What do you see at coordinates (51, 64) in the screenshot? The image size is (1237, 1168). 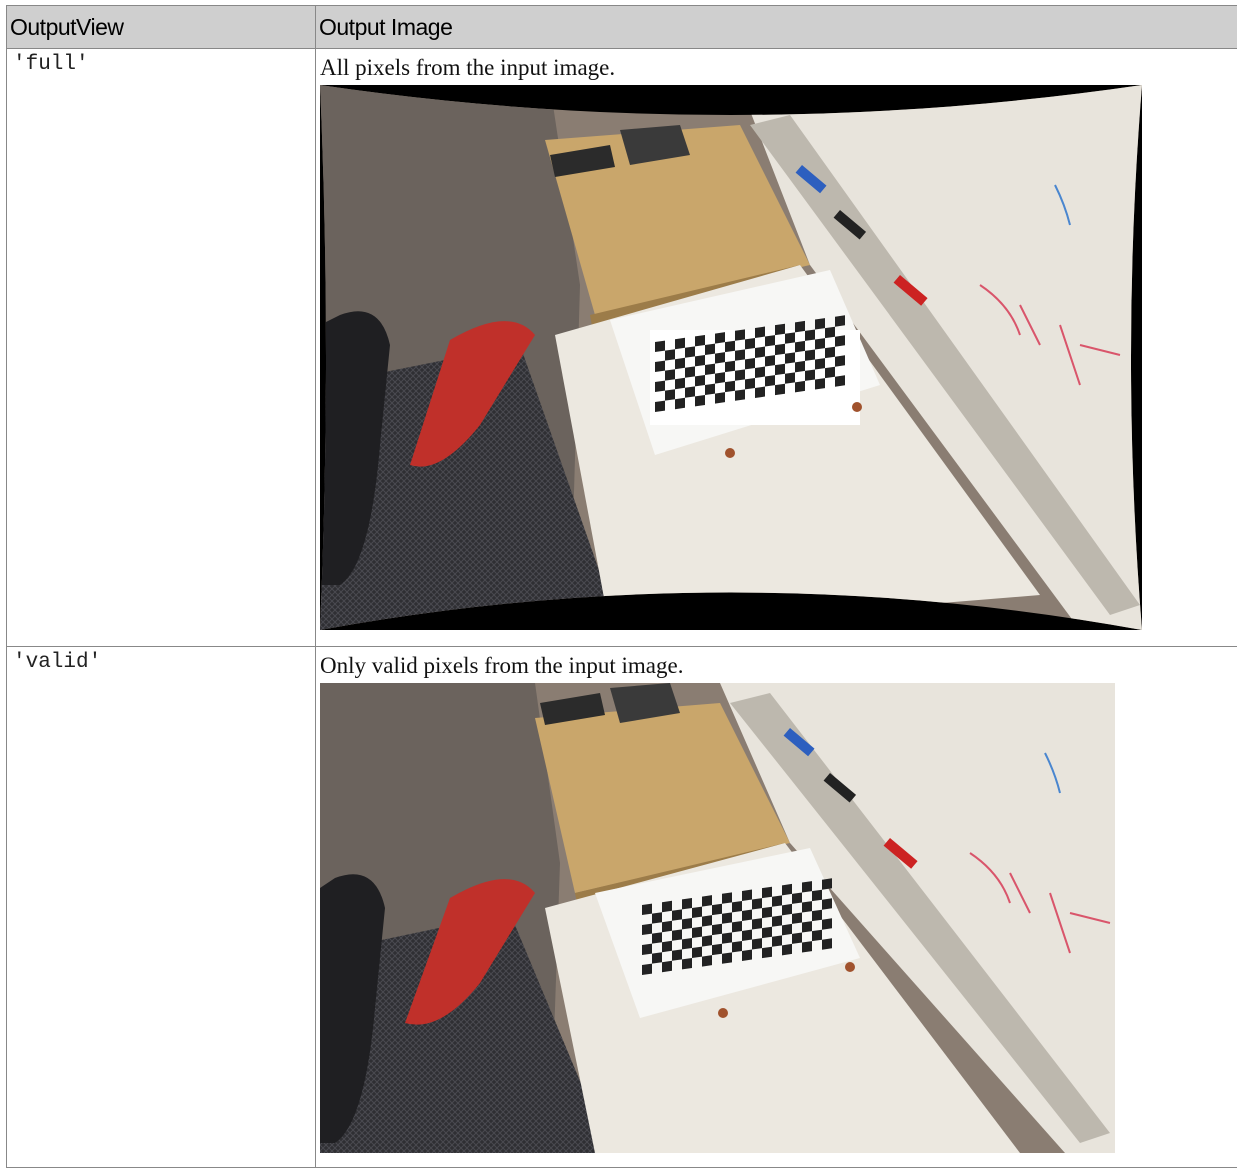 I see `view-value: 'full'` at bounding box center [51, 64].